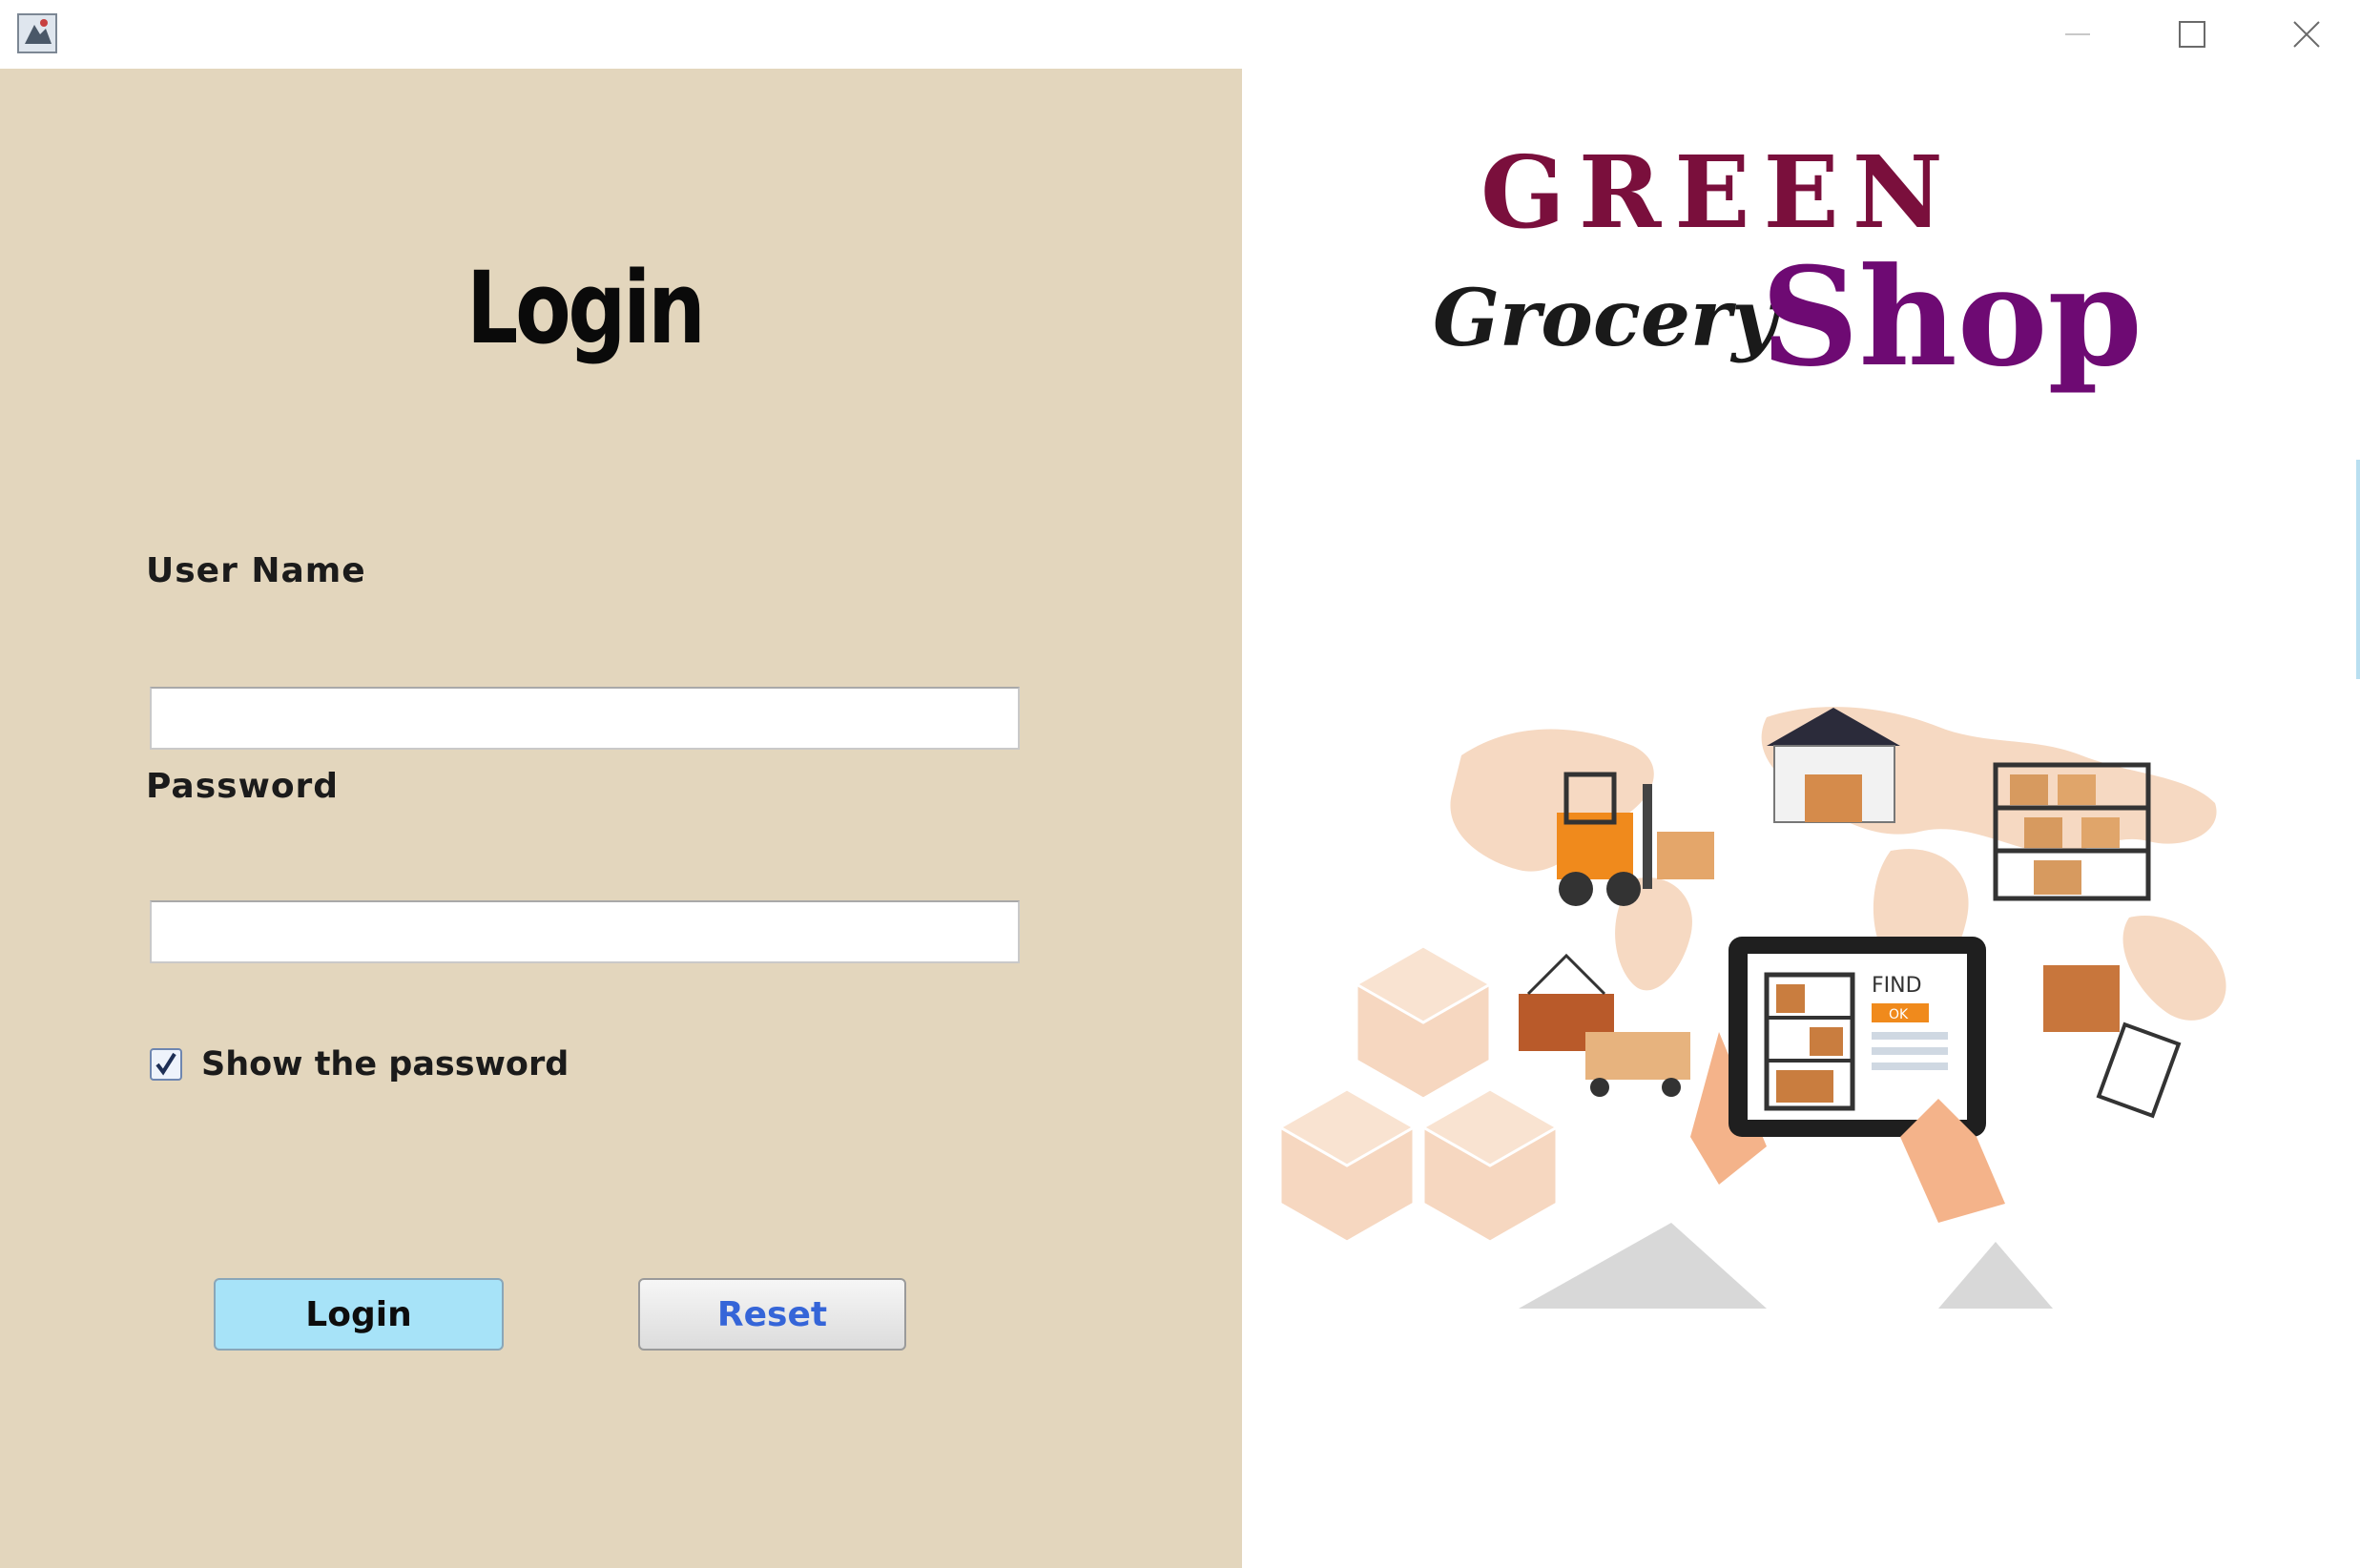 Image resolution: width=2360 pixels, height=1568 pixels. I want to click on password-input, so click(585, 931).